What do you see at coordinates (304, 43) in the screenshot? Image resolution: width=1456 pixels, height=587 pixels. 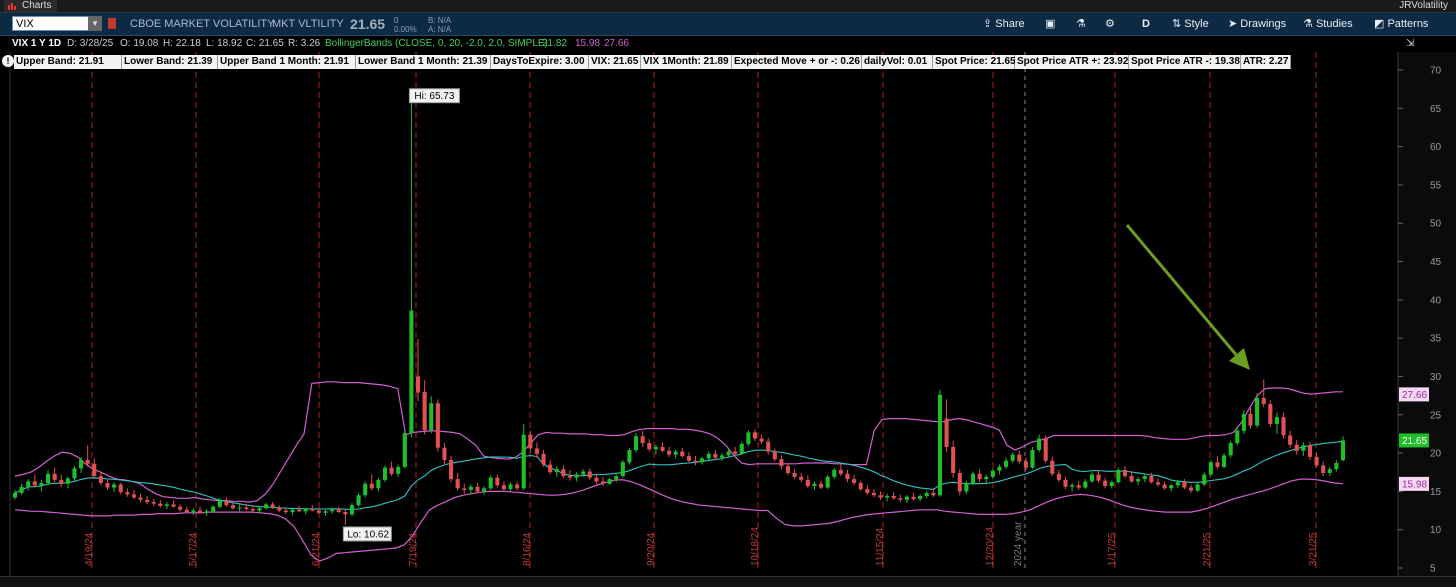 I see `header-range: R: 3.26` at bounding box center [304, 43].